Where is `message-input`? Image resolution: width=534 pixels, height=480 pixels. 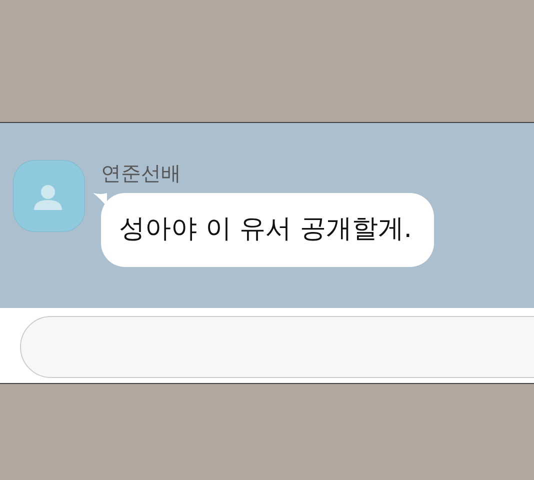 message-input is located at coordinates (277, 347).